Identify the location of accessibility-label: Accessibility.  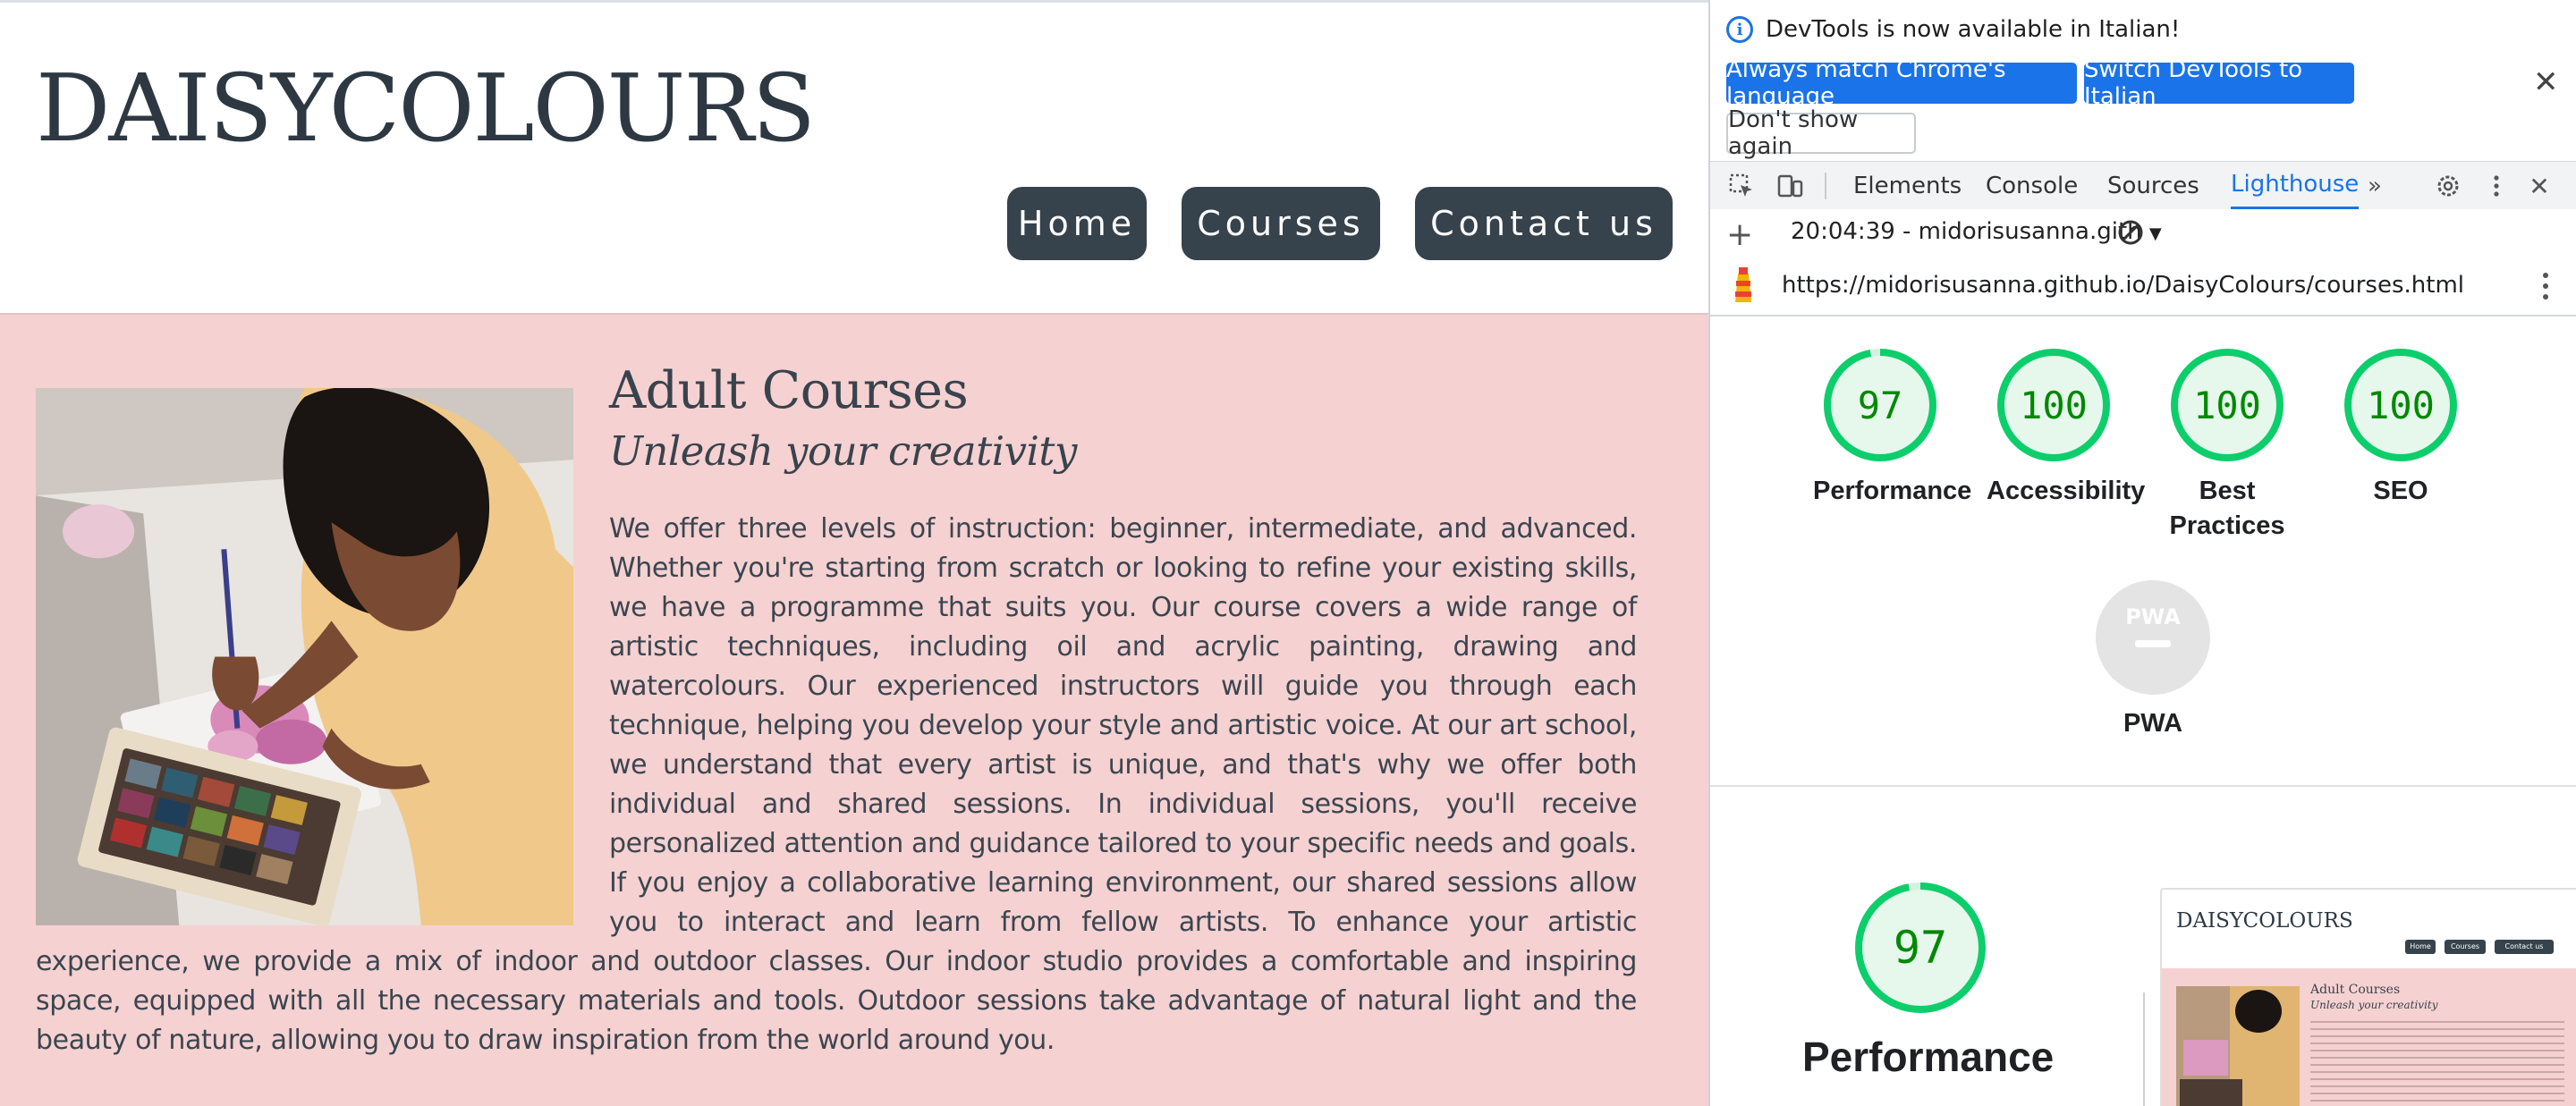
(2066, 491).